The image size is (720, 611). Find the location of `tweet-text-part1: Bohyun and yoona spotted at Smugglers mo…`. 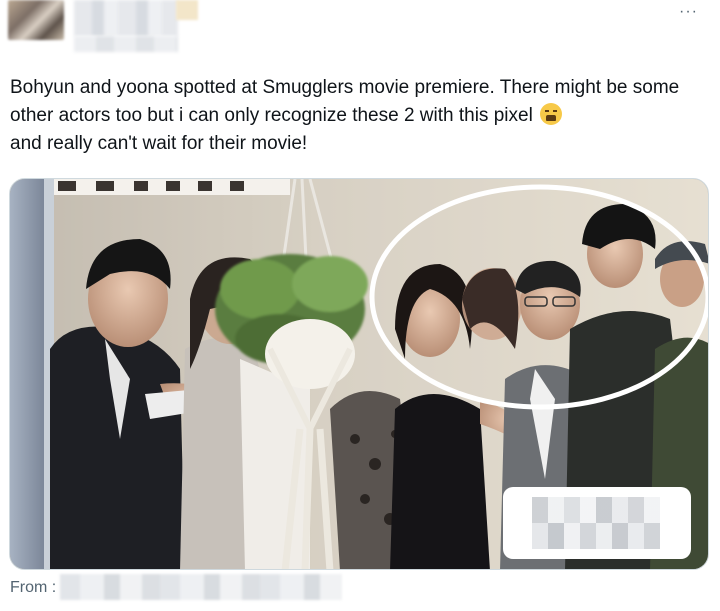

tweet-text-part1: Bohyun and yoona spotted at Smugglers mo… is located at coordinates (345, 101).